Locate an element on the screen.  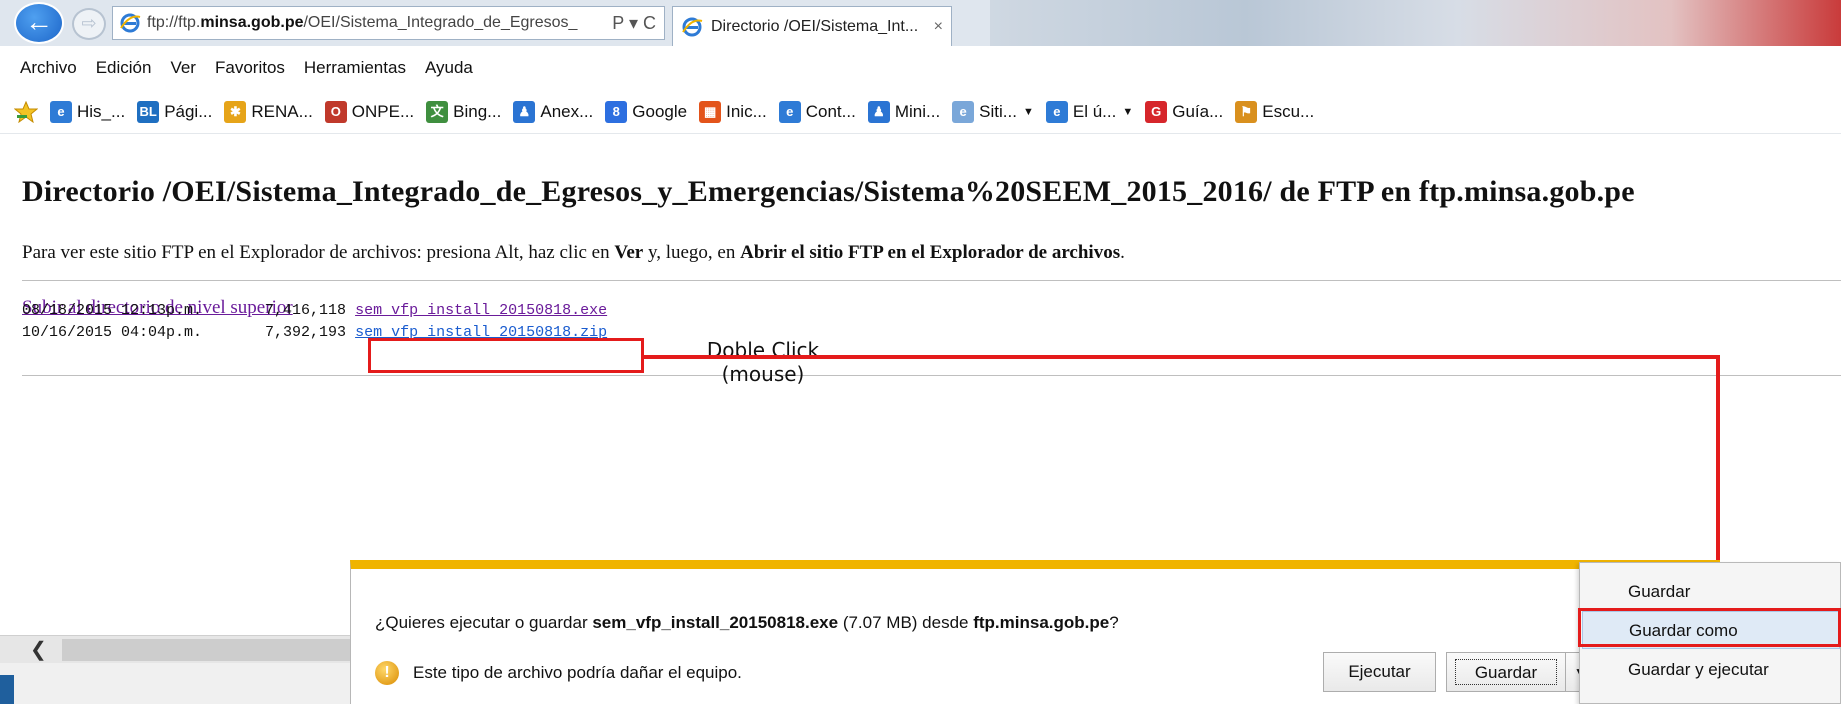
menu-herramientas: Herramientas is located at coordinates (355, 68).